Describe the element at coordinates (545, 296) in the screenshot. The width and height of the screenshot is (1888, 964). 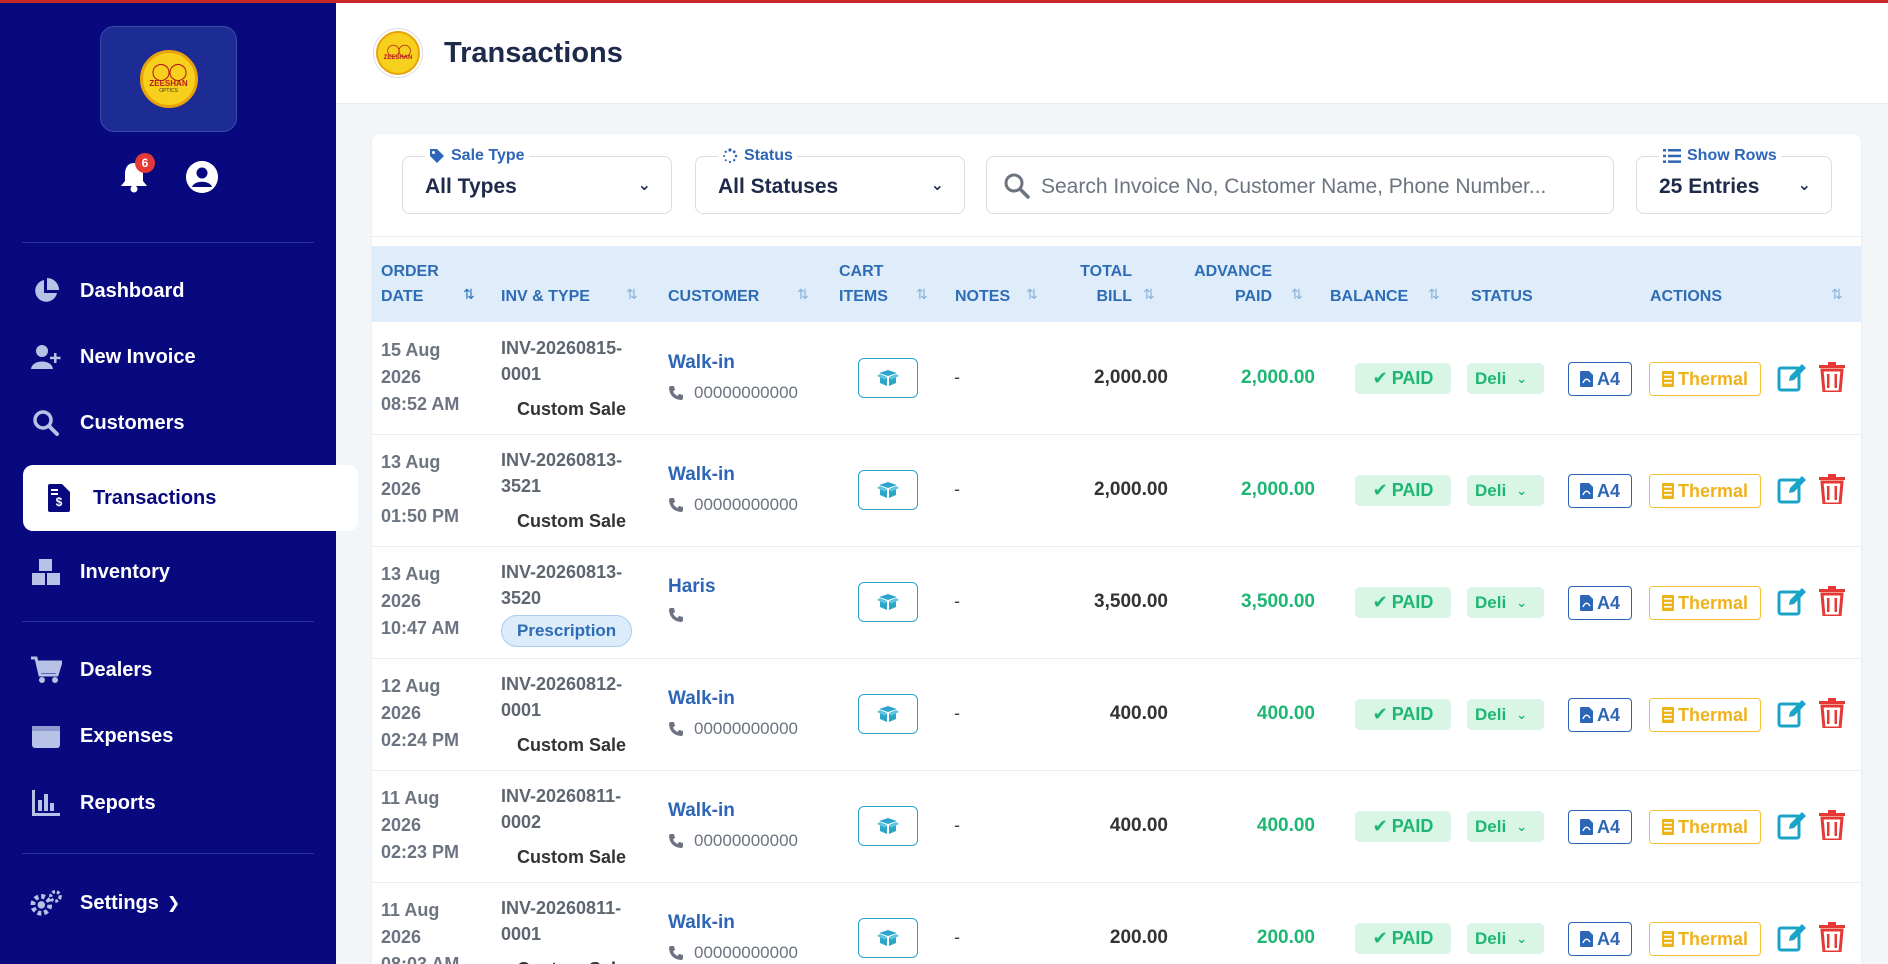
I see `col-inv-type: INV & TYPE` at that location.